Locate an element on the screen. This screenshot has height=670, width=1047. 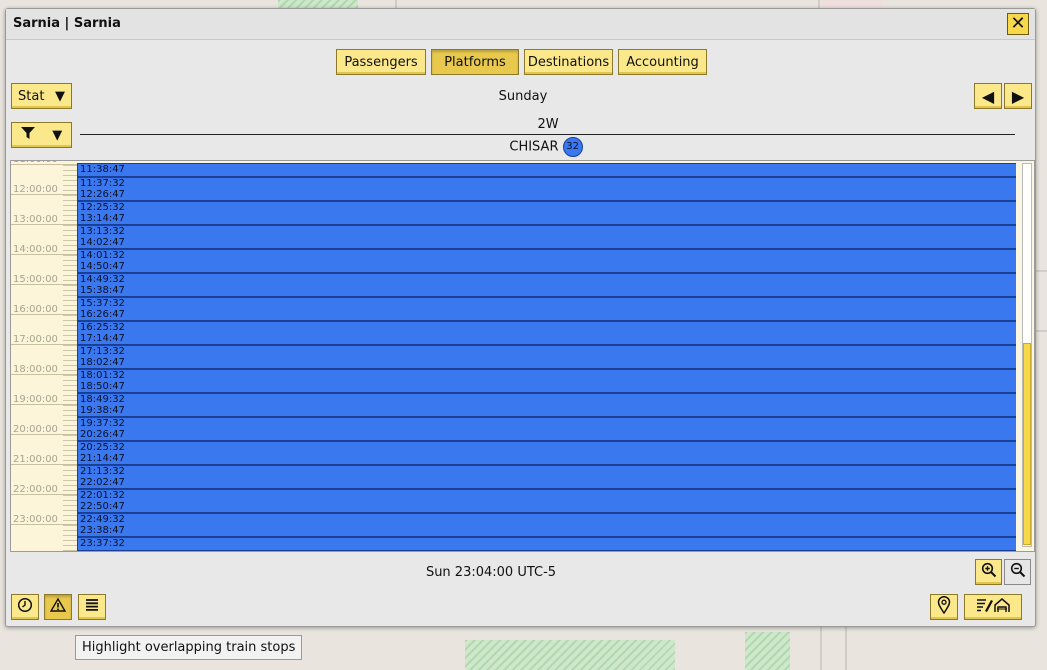
schedule-edit-button is located at coordinates (993, 607).